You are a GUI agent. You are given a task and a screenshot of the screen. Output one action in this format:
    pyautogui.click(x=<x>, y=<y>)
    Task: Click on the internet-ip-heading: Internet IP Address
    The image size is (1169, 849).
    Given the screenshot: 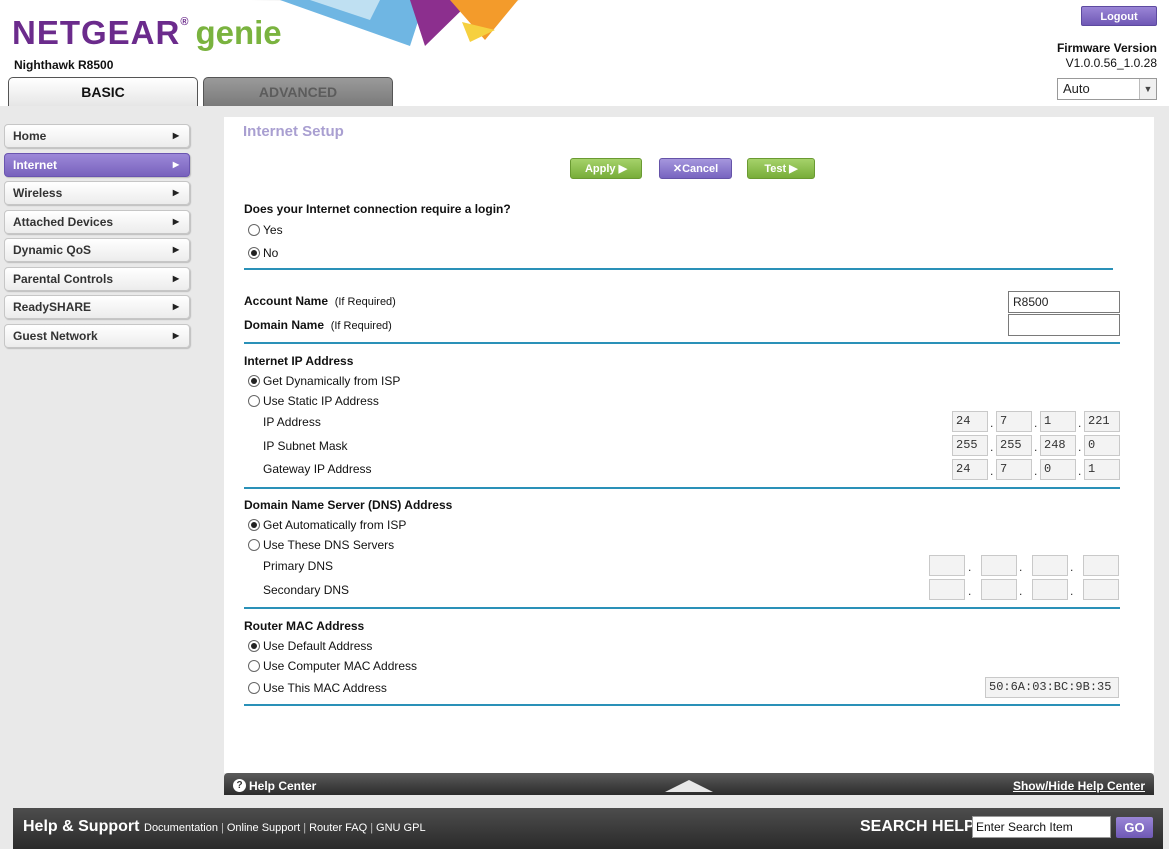 What is the action you would take?
    pyautogui.click(x=299, y=361)
    